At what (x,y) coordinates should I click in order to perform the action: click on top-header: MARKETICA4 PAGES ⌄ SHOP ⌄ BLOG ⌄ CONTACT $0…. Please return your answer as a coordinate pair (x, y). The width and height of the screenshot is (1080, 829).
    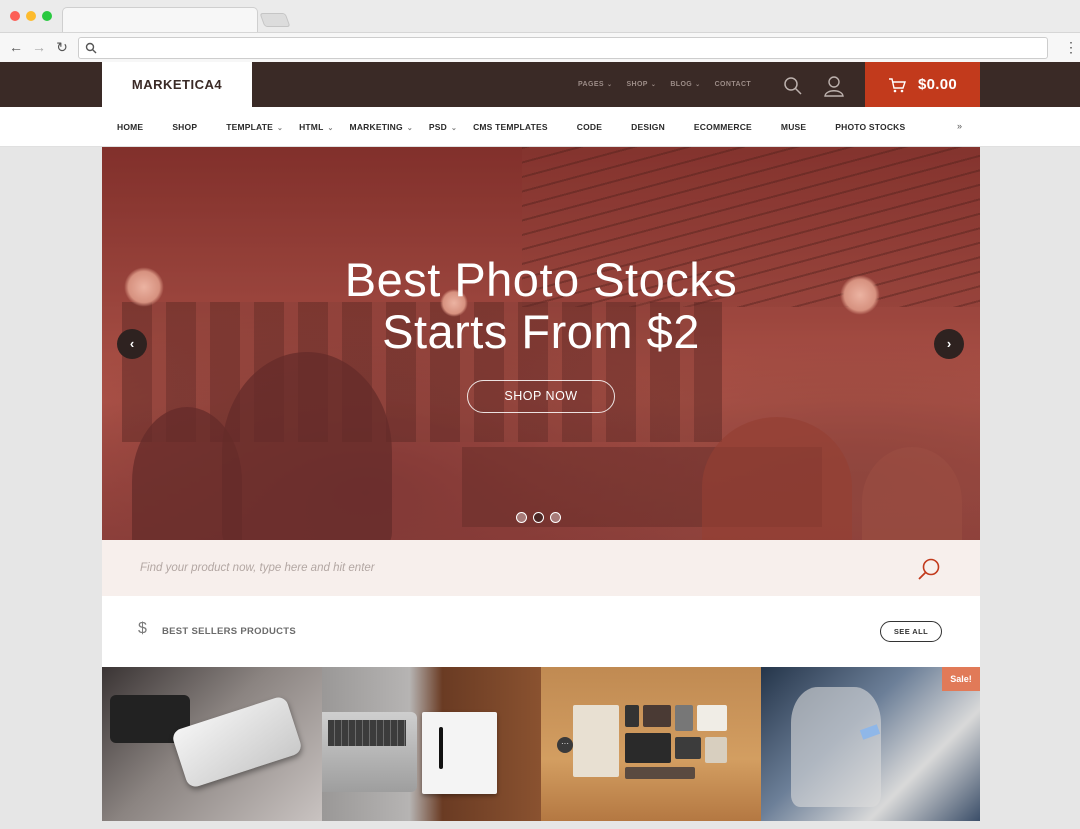
    Looking at the image, I should click on (540, 85).